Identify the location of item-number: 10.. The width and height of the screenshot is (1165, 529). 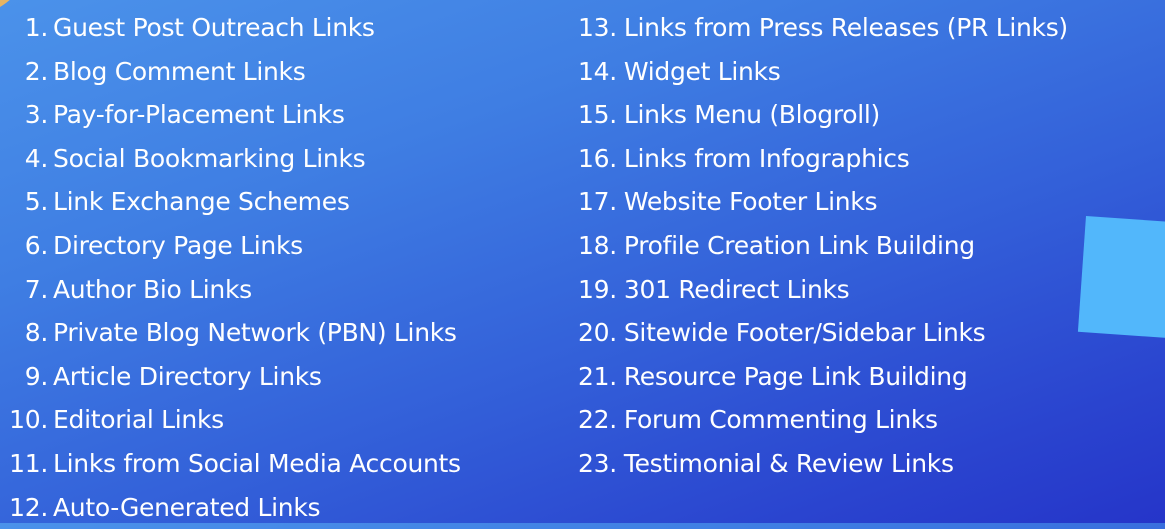
(28, 420).